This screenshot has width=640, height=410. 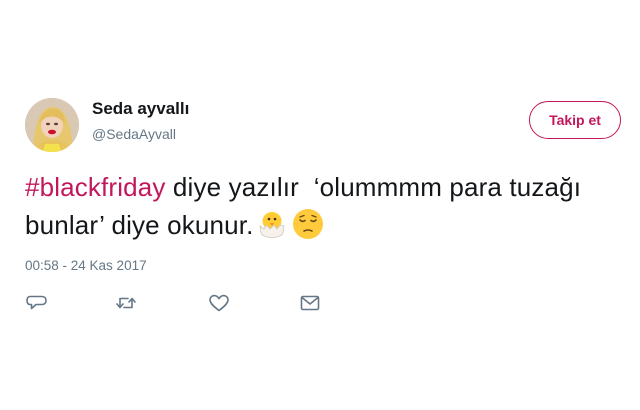 I want to click on pensive-face-emoji, so click(x=308, y=224).